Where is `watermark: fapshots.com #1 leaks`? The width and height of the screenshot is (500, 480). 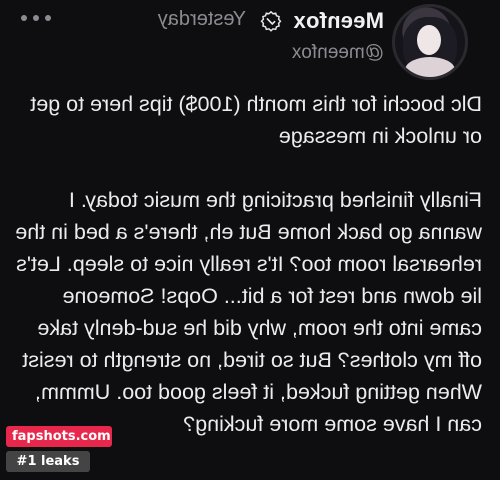
watermark: fapshots.com #1 leaks is located at coordinates (59, 449).